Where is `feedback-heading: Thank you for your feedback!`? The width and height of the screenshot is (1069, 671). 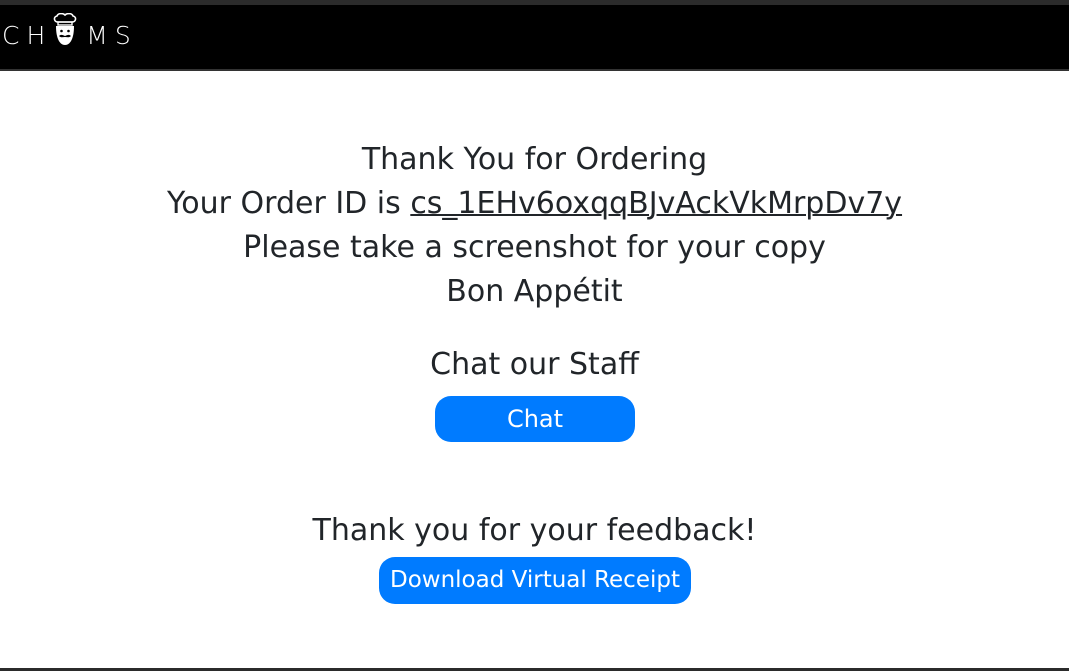
feedback-heading: Thank you for your feedback! is located at coordinates (534, 530).